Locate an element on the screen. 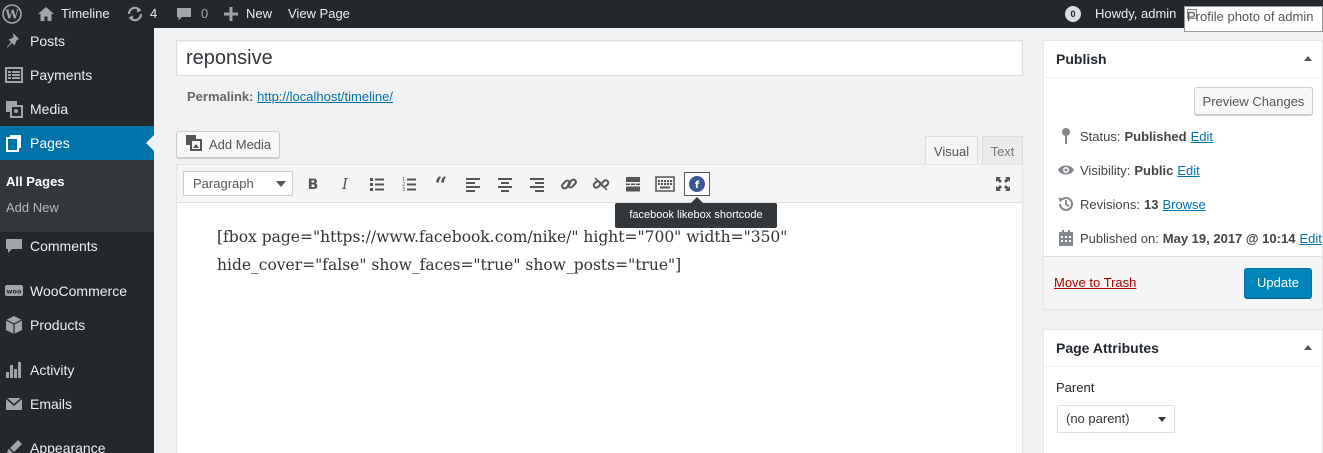  preview-changes-button: Preview Changes is located at coordinates (1253, 101).